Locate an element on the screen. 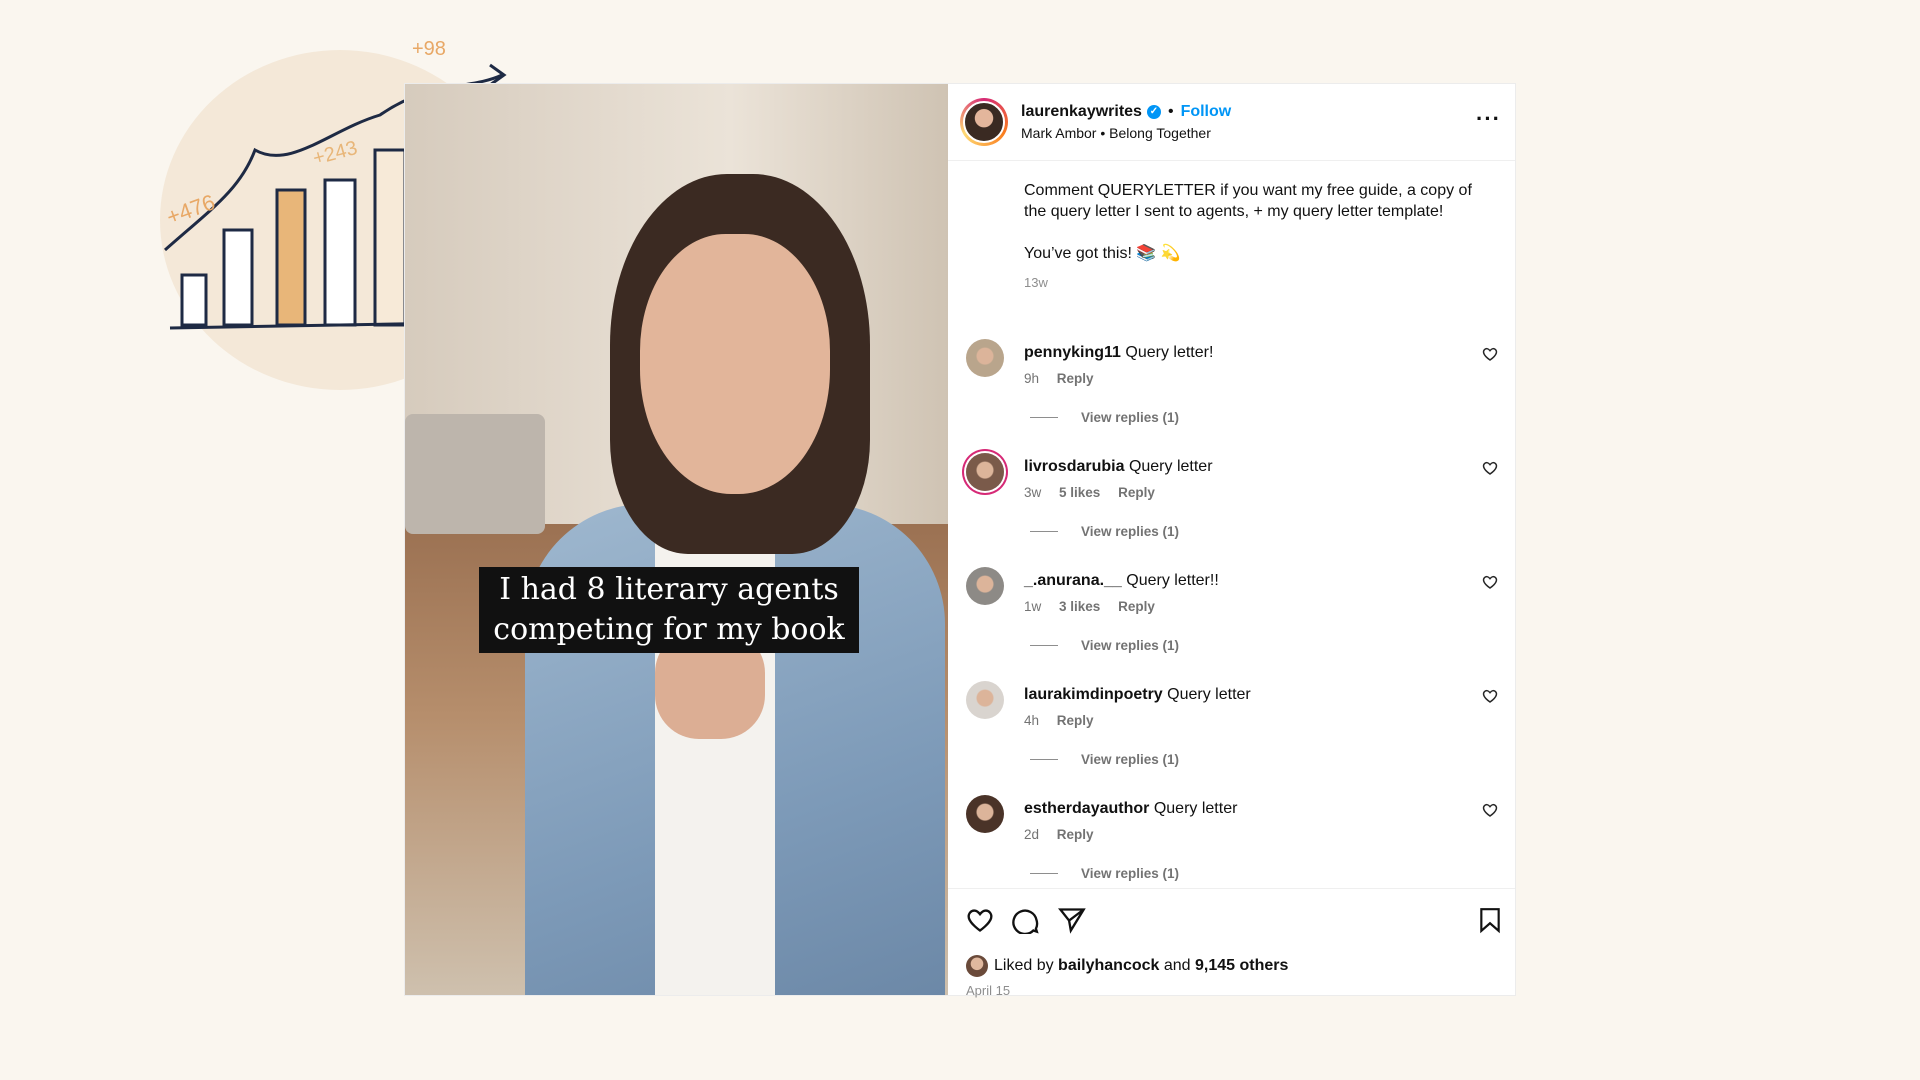  comment-username: pennyking11 is located at coordinates (1072, 352).